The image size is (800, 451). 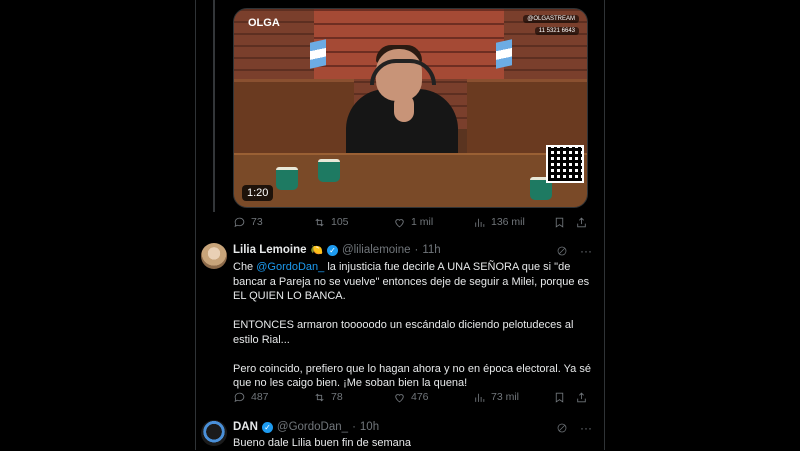 I want to click on tweet-text-prefix: Che, so click(x=245, y=267).